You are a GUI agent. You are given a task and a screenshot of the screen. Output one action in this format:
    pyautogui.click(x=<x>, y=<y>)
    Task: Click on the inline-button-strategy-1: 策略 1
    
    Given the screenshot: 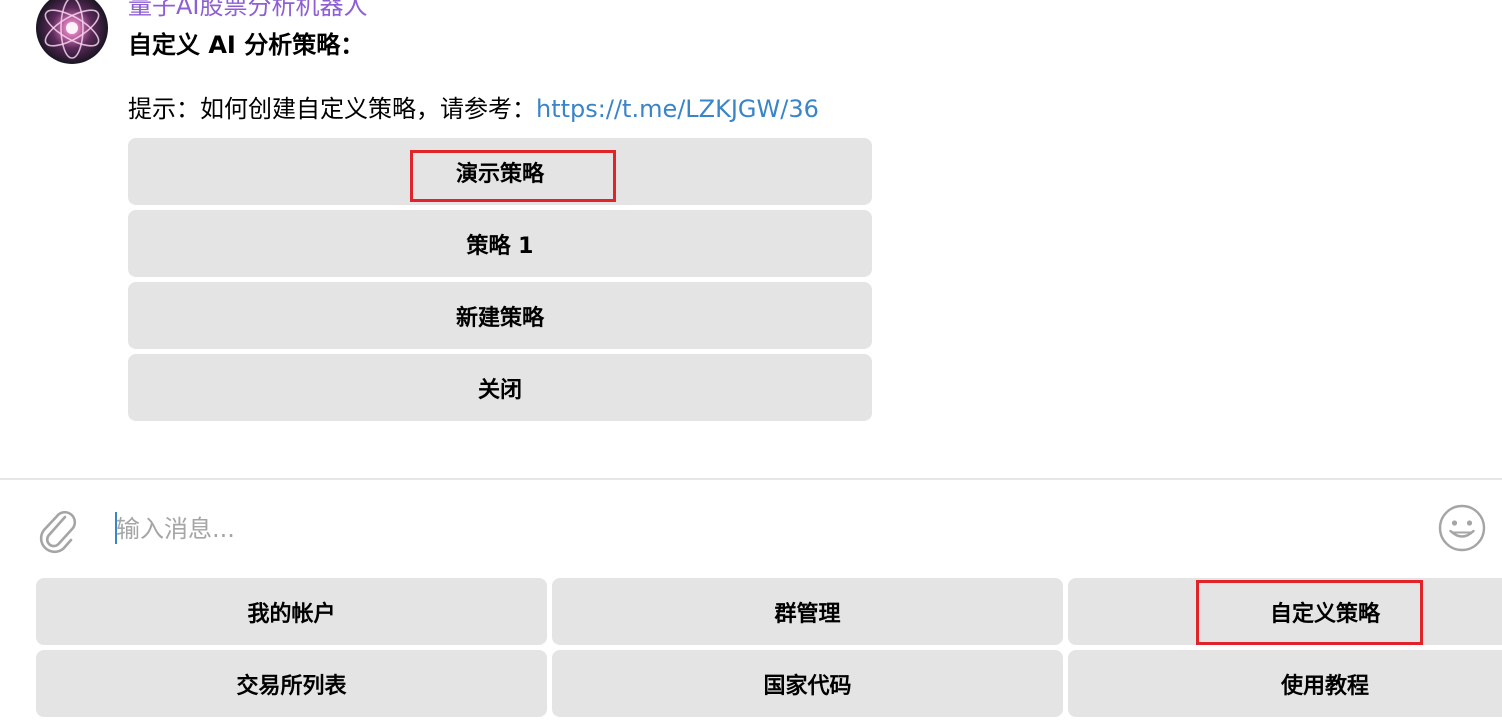 What is the action you would take?
    pyautogui.click(x=500, y=243)
    